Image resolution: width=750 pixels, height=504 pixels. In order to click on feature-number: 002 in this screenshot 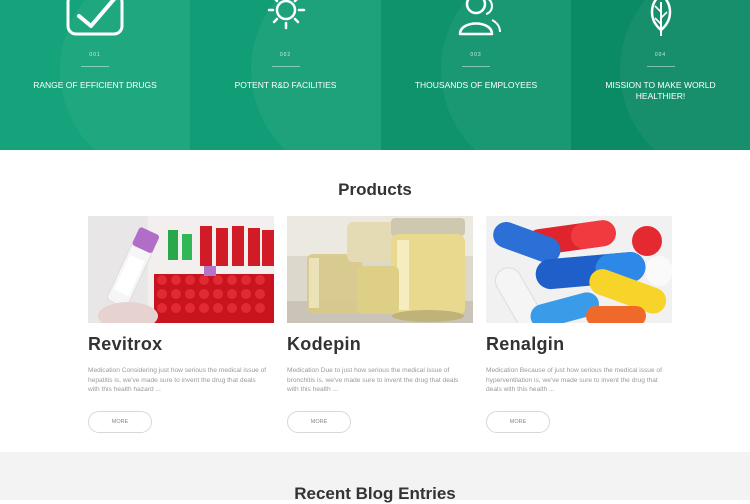, I will do `click(285, 55)`.